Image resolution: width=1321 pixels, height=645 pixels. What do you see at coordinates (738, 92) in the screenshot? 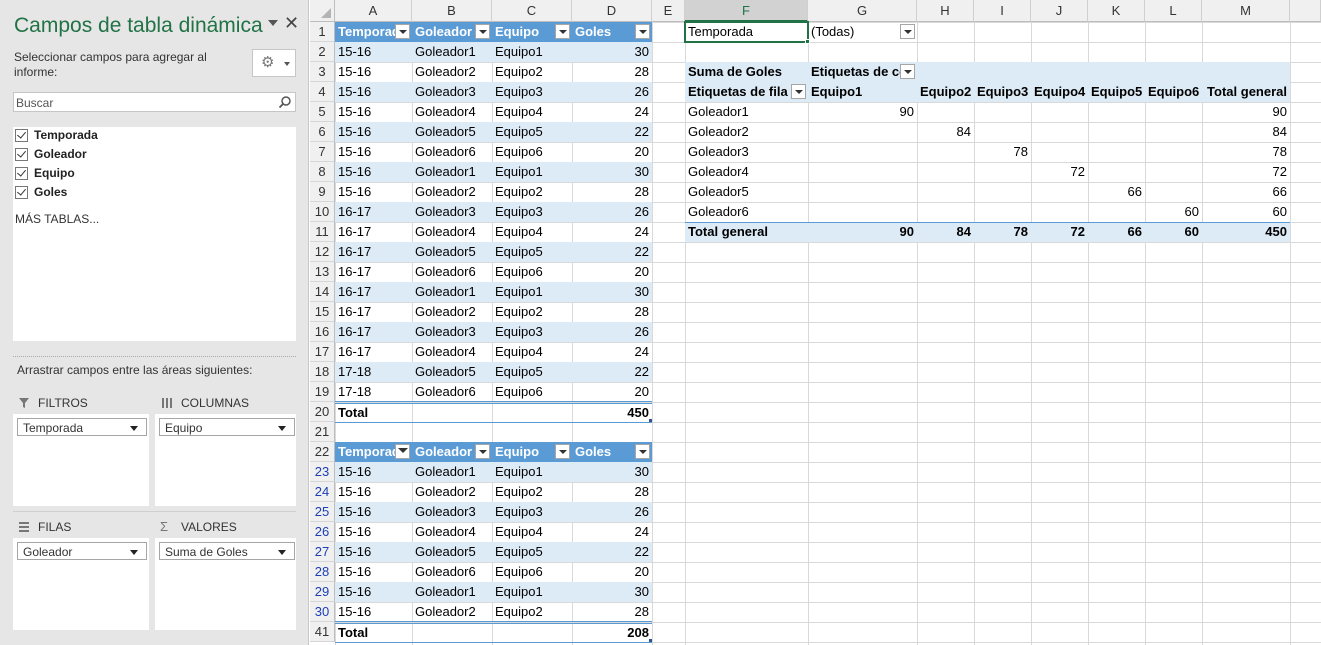
I see `pivot-row-labels-caption: Etiquetas de fila` at bounding box center [738, 92].